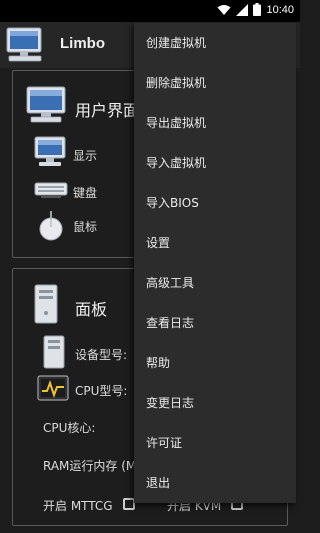 Image resolution: width=320 pixels, height=533 pixels. I want to click on display-label: 显示, so click(85, 156).